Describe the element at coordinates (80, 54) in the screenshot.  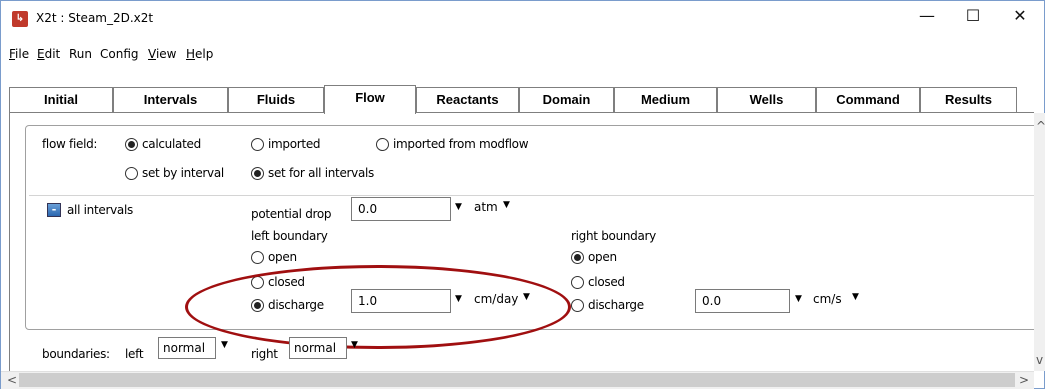
I see `menu-run: Run` at that location.